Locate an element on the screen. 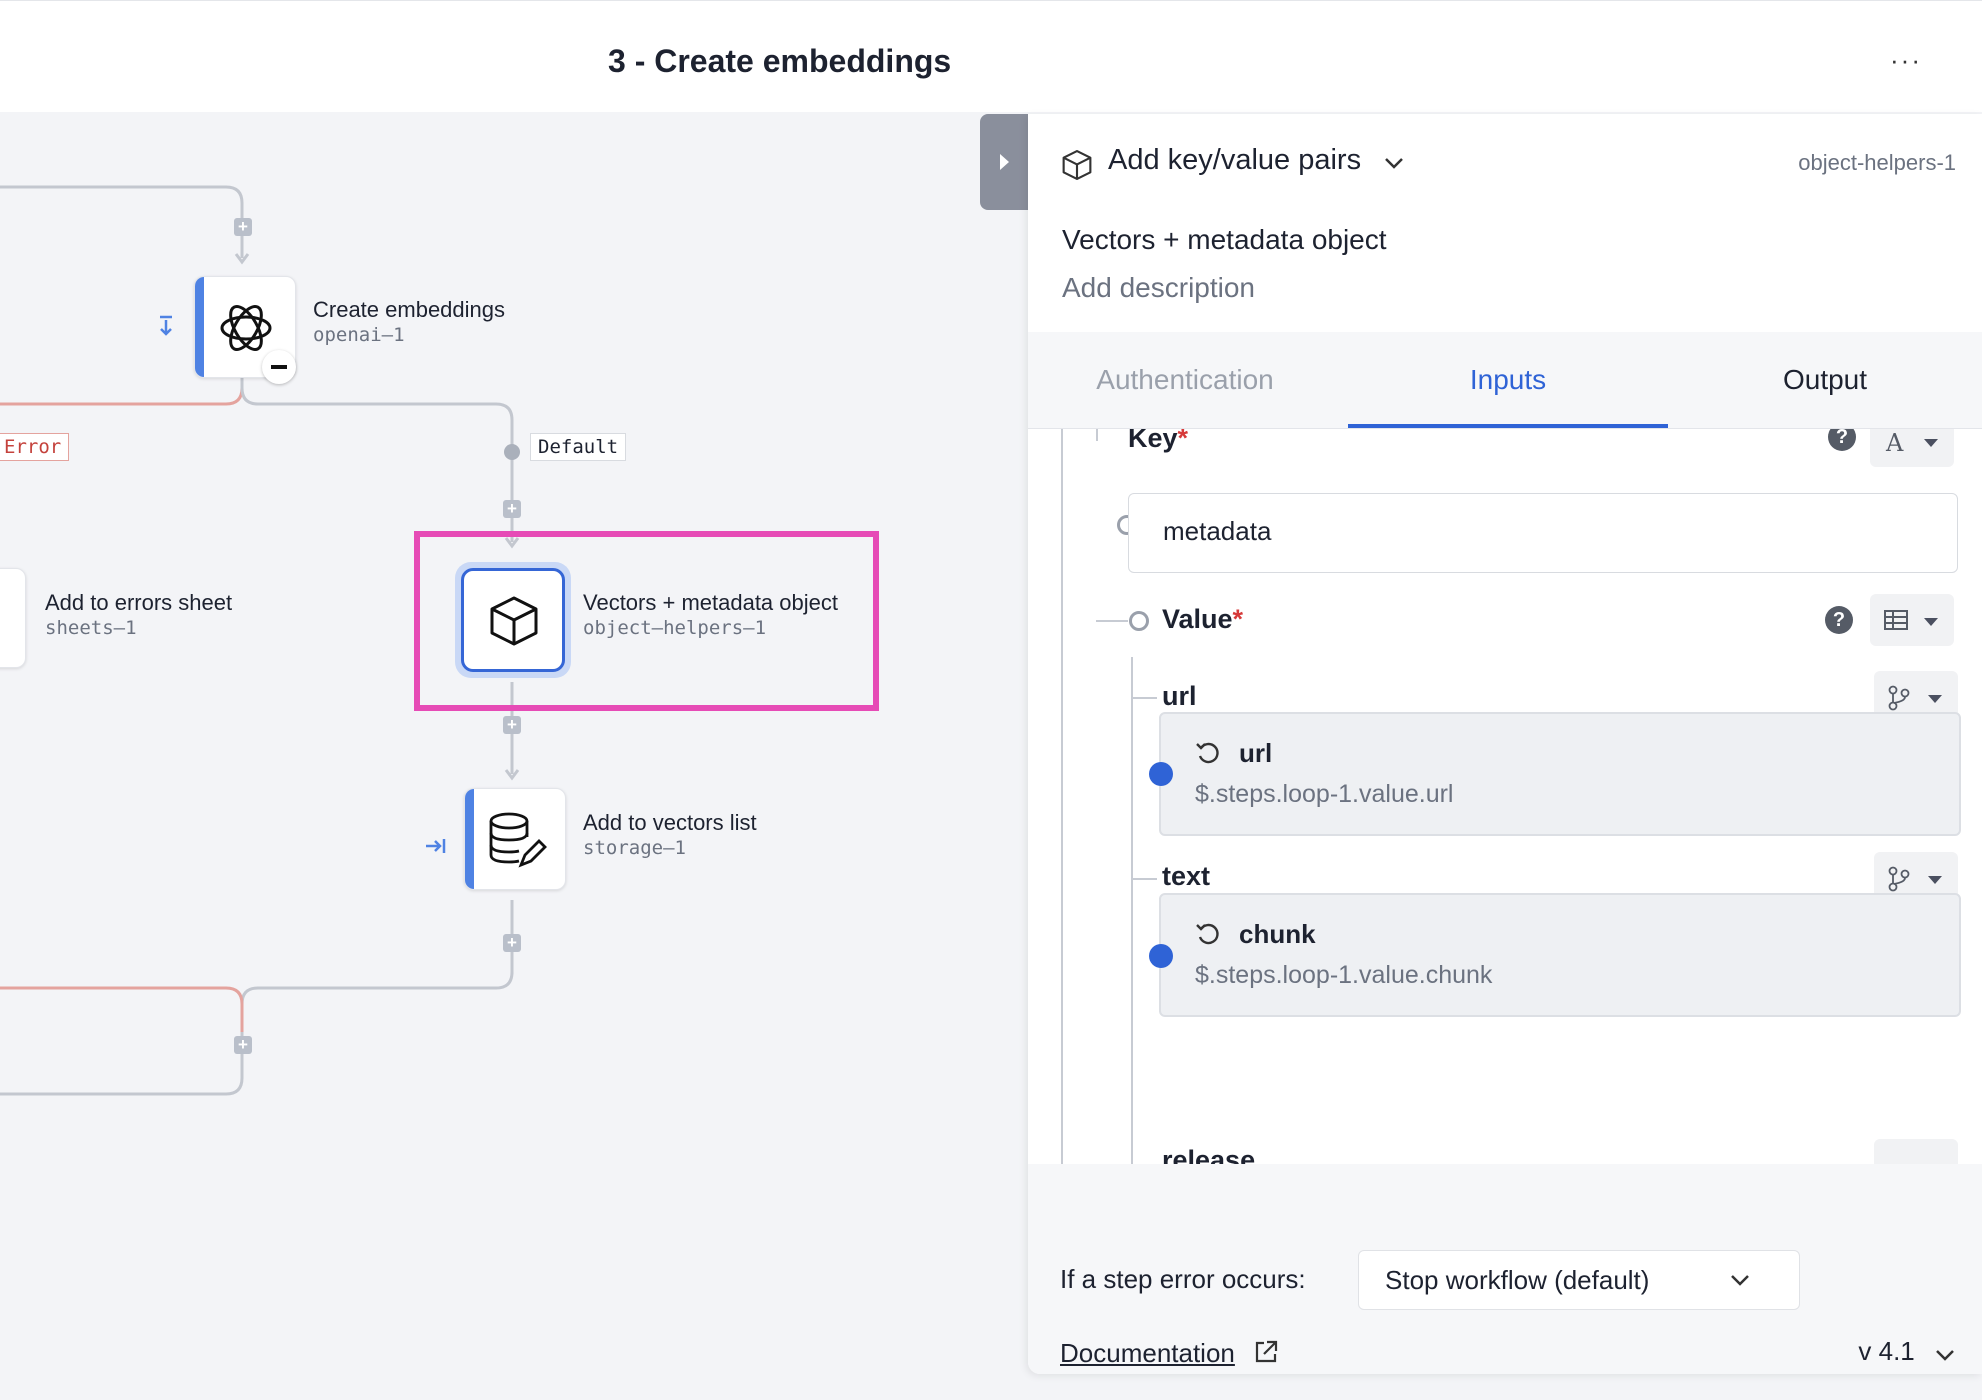 The image size is (1982, 1400). vectors-list-node is located at coordinates (515, 839).